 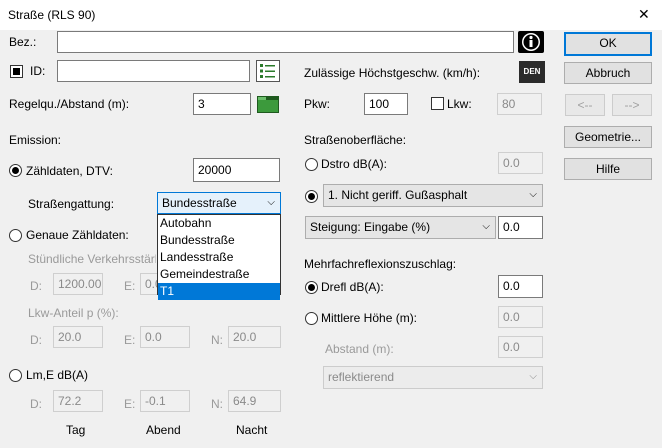 What do you see at coordinates (217, 404) in the screenshot?
I see `lme-n-label: N:` at bounding box center [217, 404].